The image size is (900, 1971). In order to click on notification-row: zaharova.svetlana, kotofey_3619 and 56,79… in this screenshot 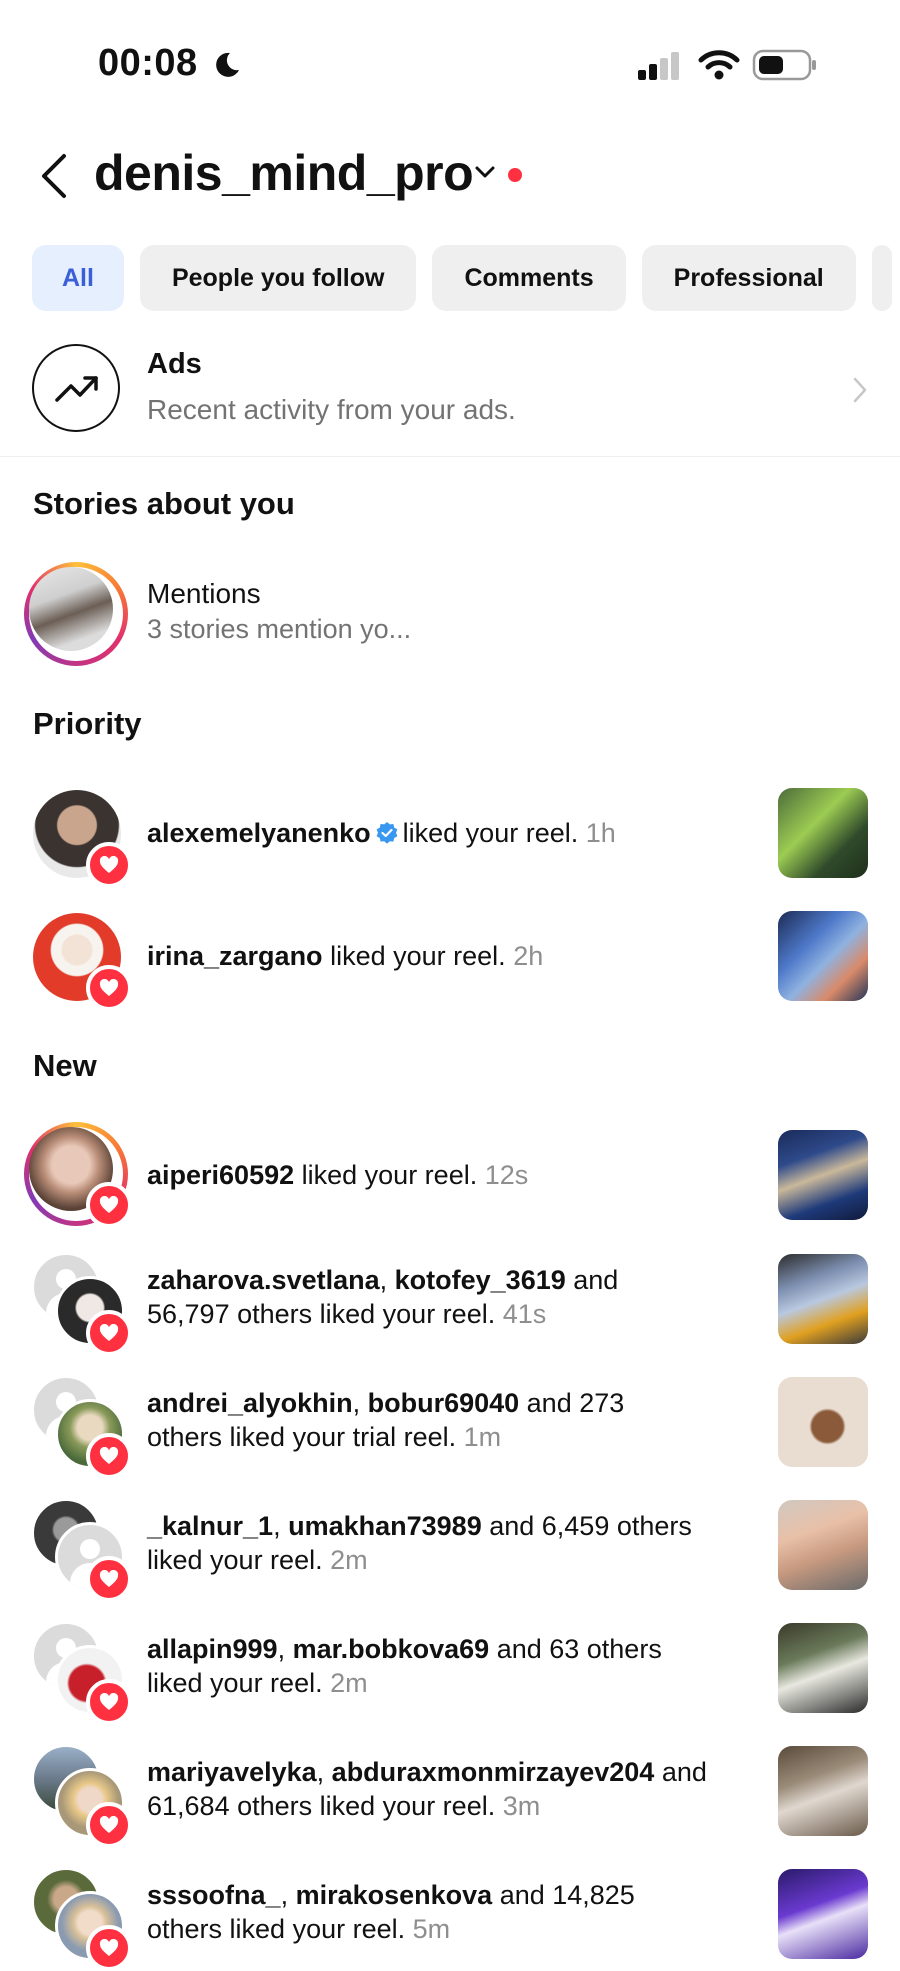, I will do `click(450, 1301)`.